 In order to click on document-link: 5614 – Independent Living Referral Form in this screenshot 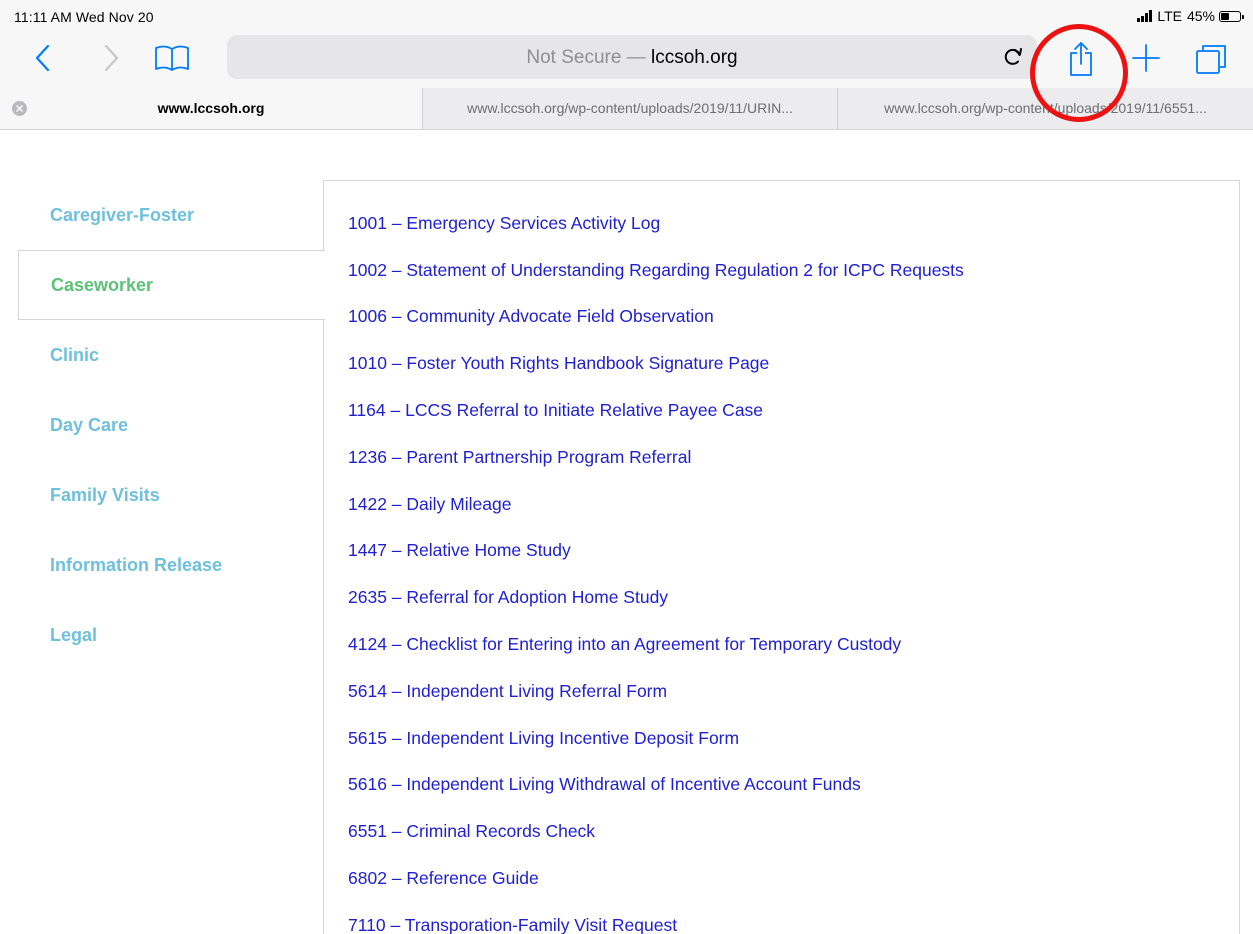, I will do `click(507, 691)`.